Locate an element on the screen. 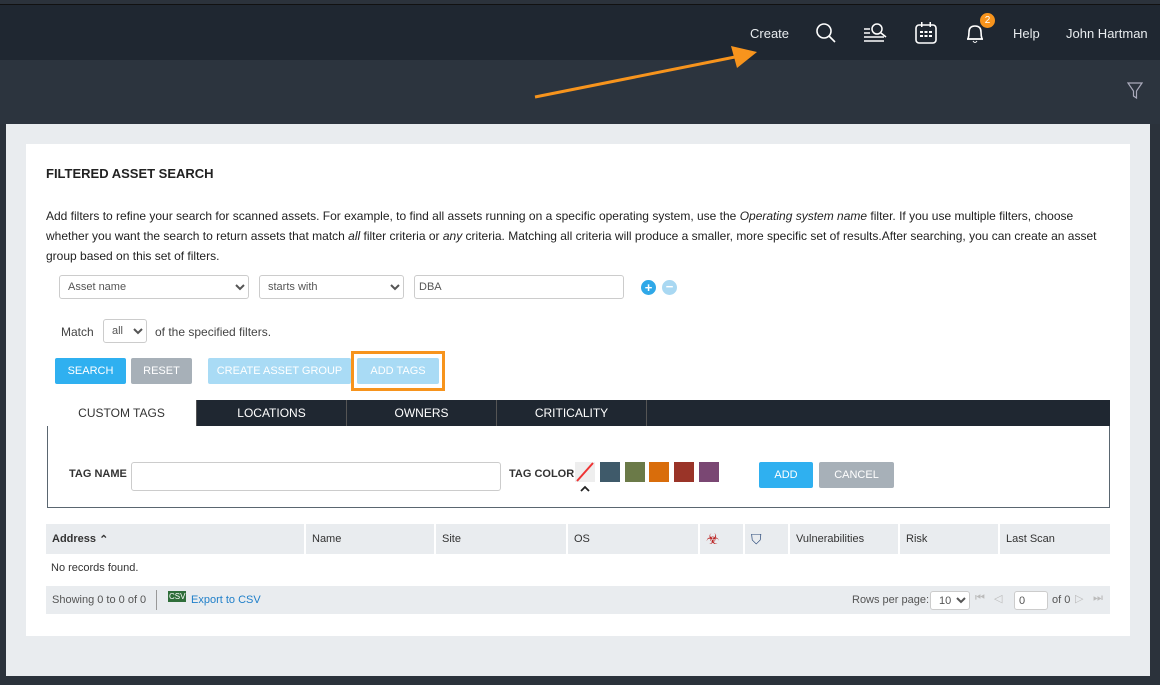 Image resolution: width=1160 pixels, height=685 pixels. rows-per-page-label: Rows per page: is located at coordinates (891, 600).